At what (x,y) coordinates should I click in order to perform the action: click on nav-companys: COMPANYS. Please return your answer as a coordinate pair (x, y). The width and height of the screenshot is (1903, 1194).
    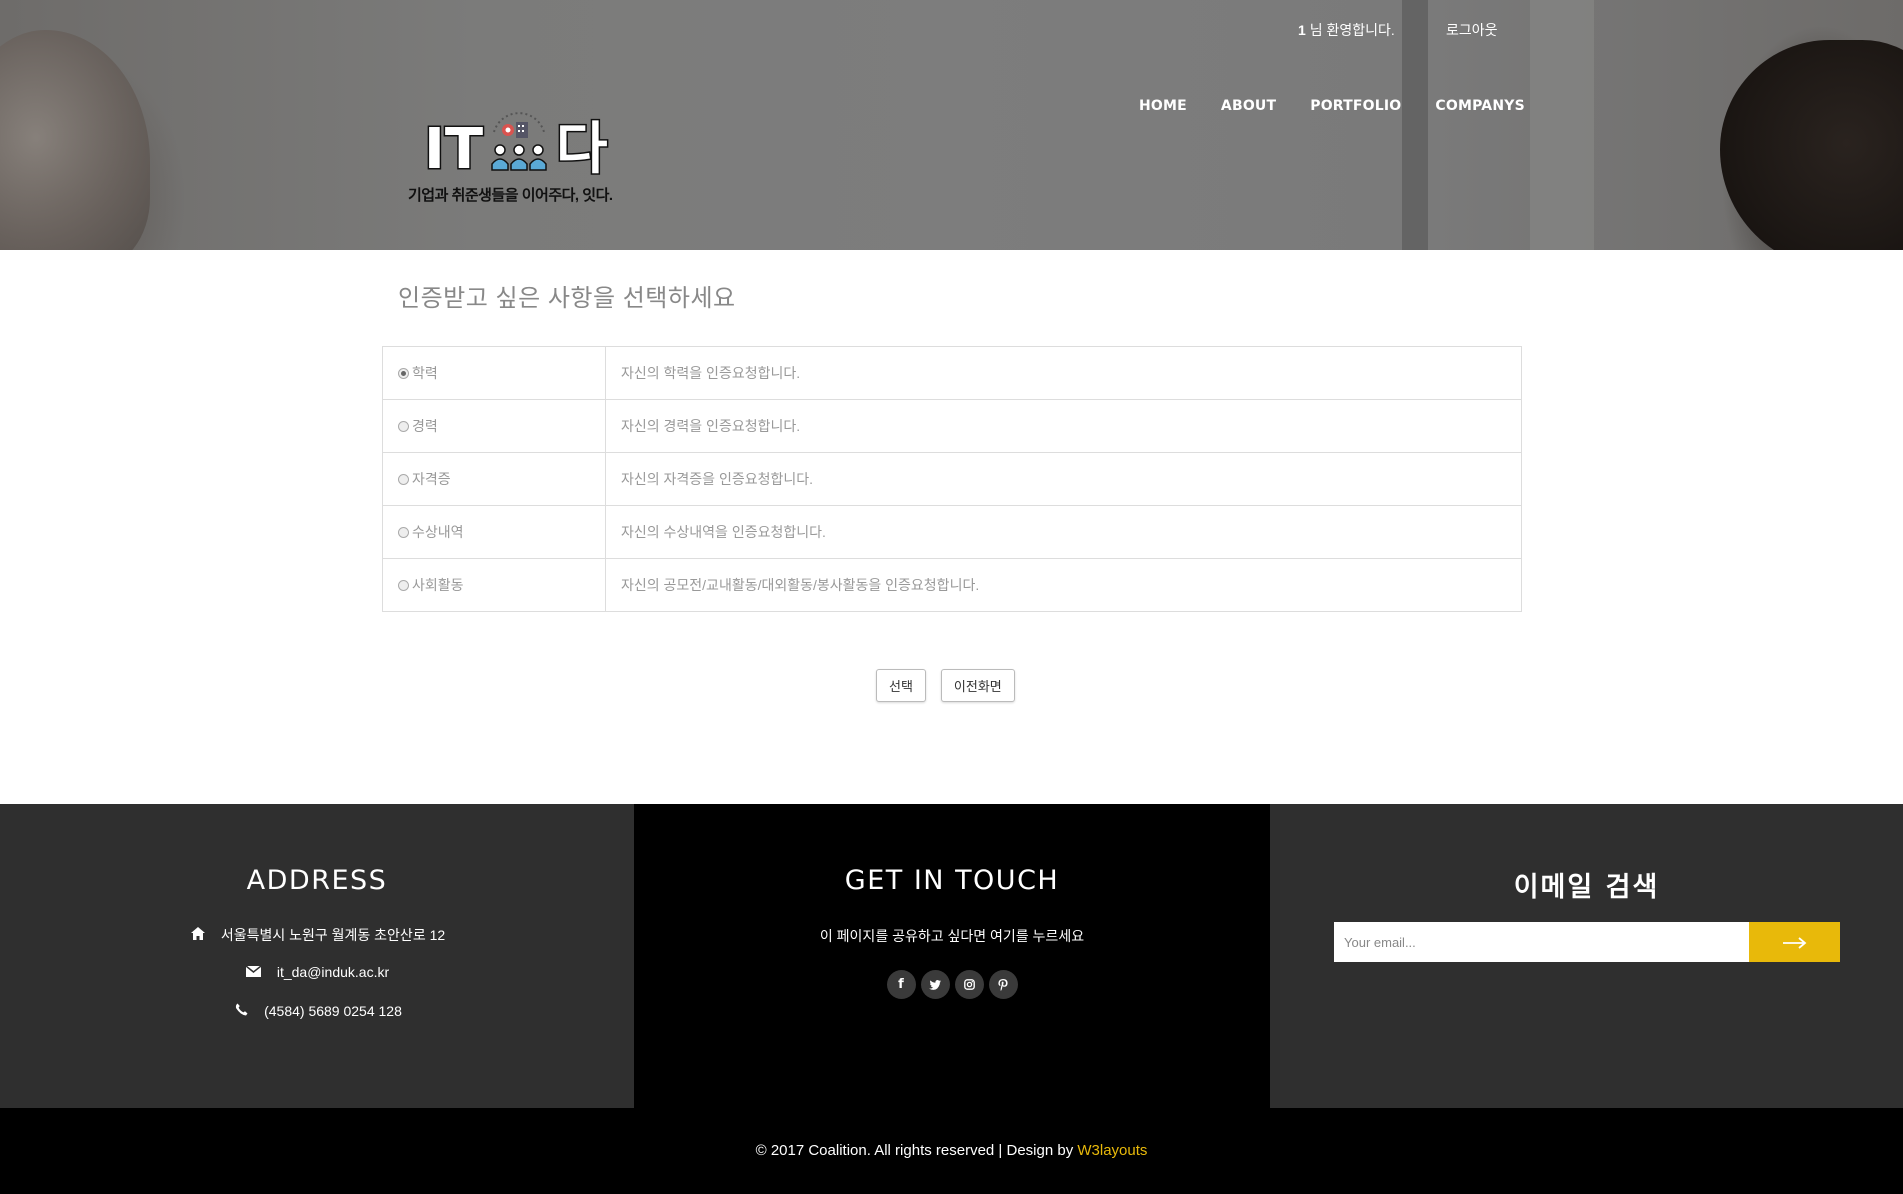
    Looking at the image, I should click on (1479, 106).